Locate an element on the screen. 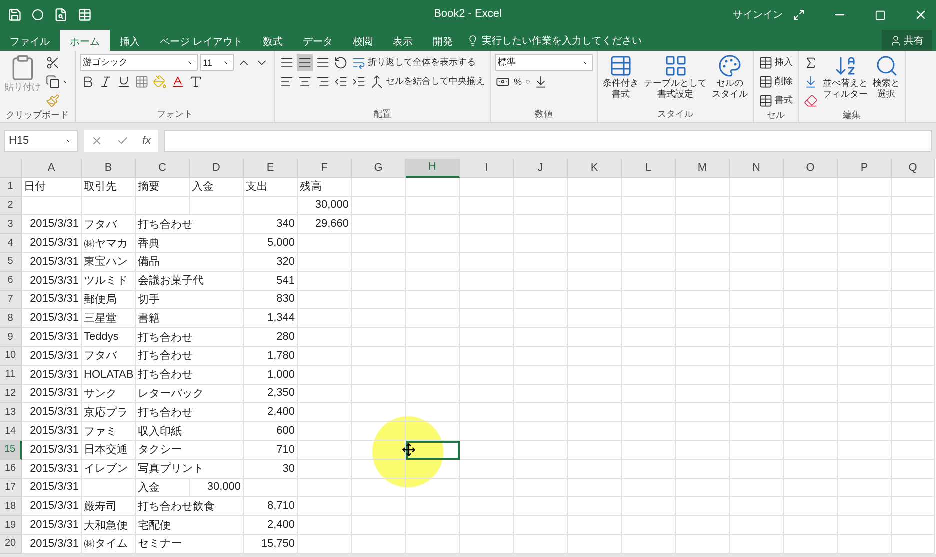 The width and height of the screenshot is (936, 557). table-cell: 備品 is located at coordinates (190, 262).